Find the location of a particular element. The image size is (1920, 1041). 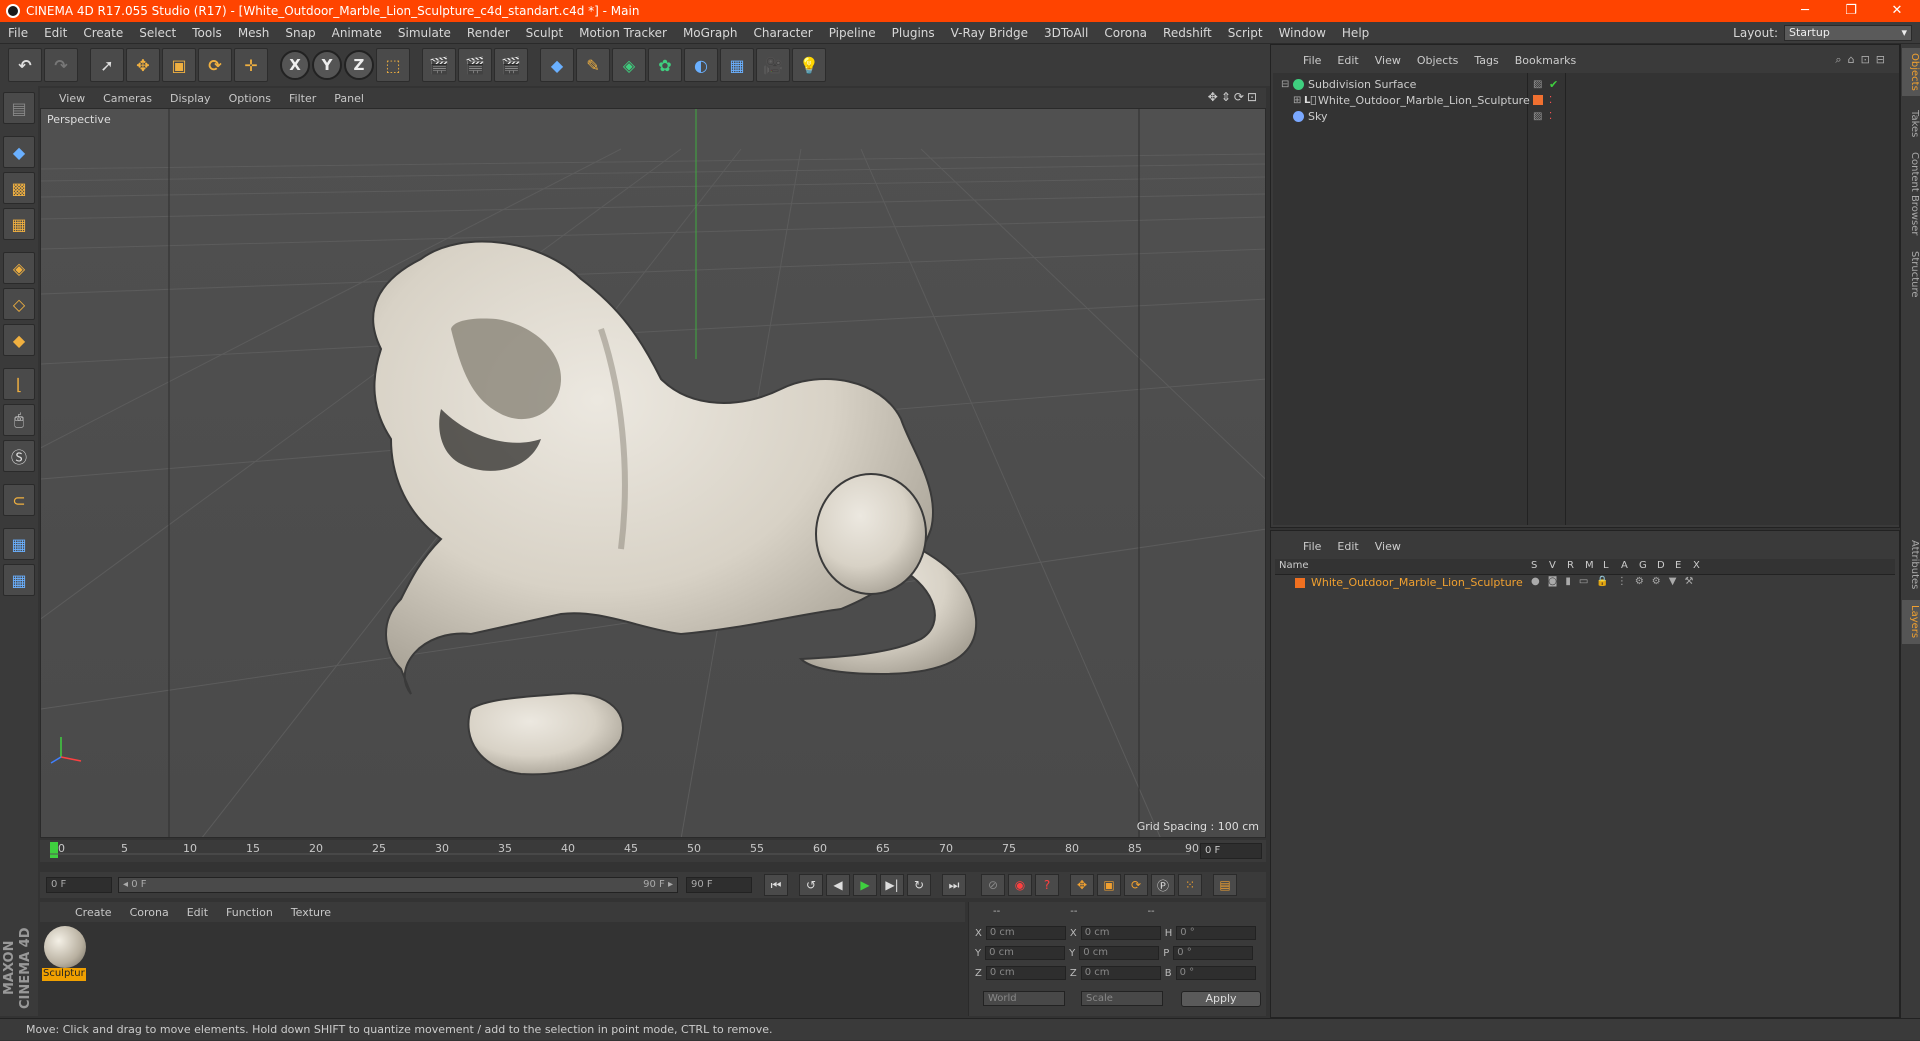

key-parameter-icon: Ⓟ is located at coordinates (1163, 885).